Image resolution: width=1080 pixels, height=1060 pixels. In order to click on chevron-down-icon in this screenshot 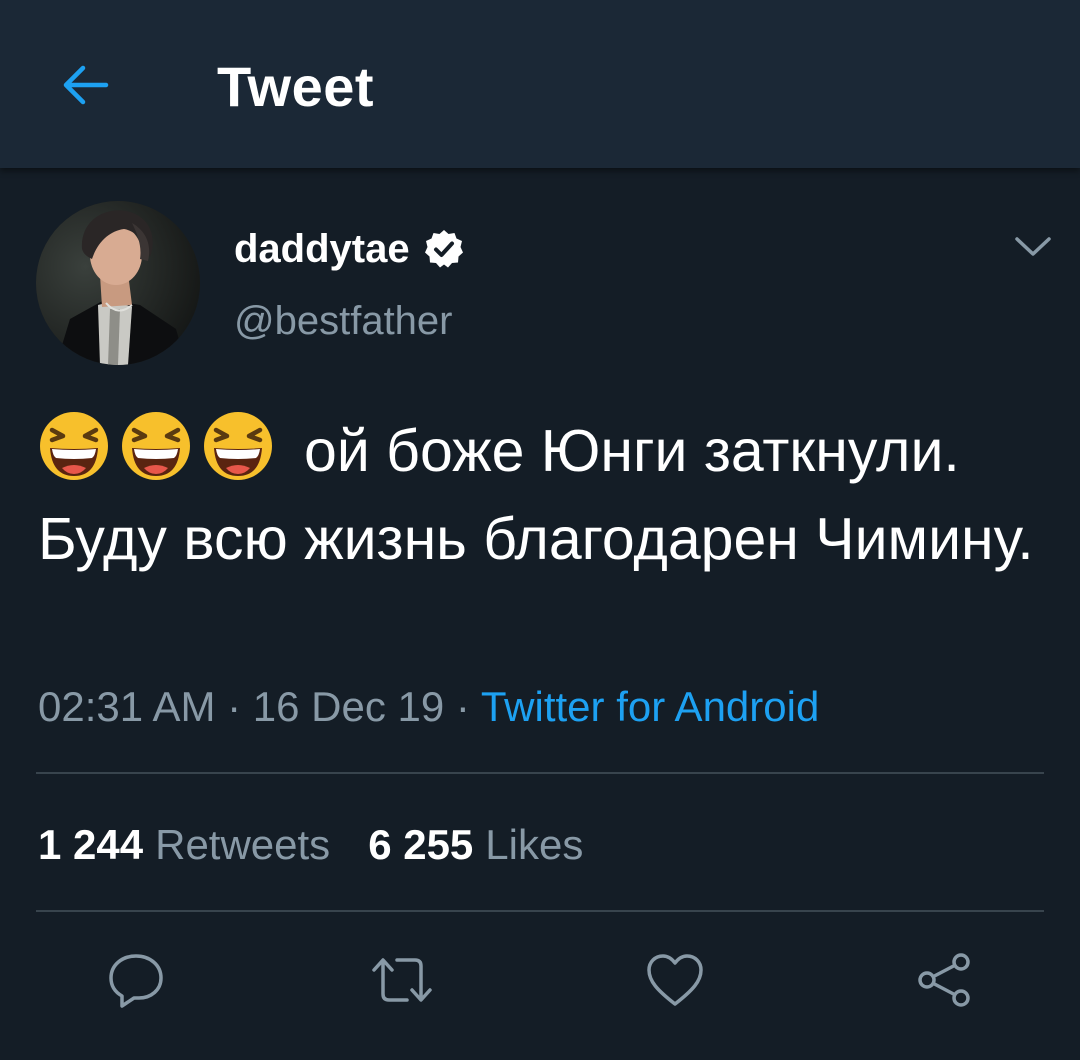, I will do `click(1033, 246)`.